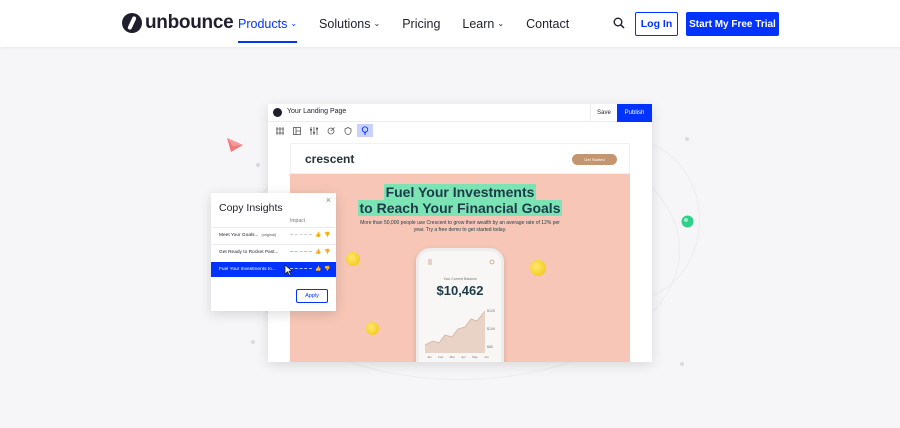  Describe the element at coordinates (490, 347) in the screenshot. I see `axis-tick: $8K` at that location.